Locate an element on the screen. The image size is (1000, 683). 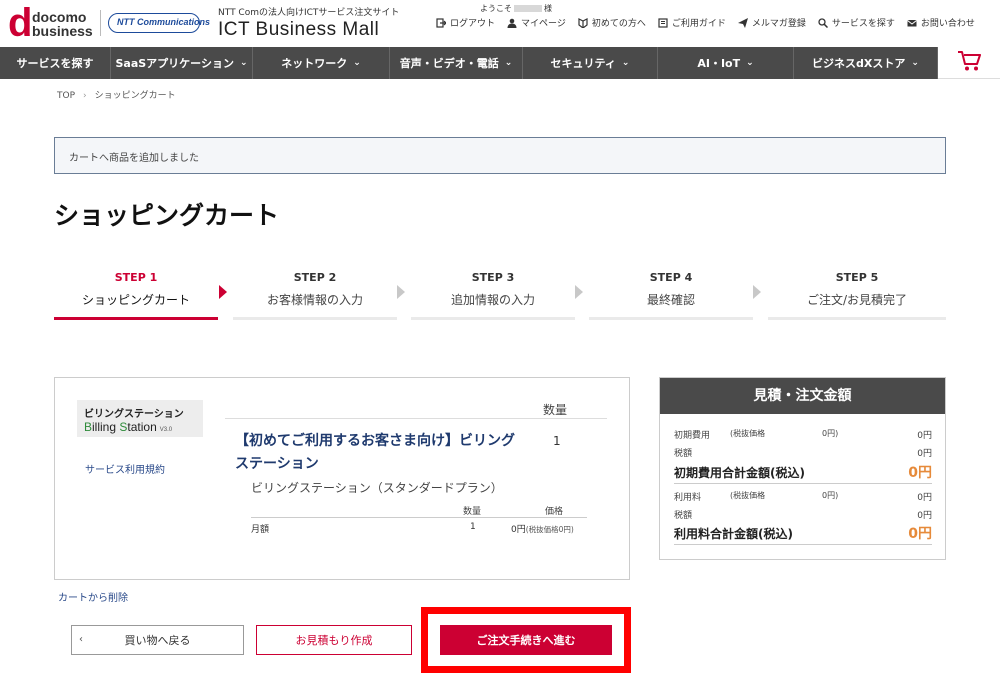
utility-link-newsletter: メルマガ登録 is located at coordinates (771, 22).